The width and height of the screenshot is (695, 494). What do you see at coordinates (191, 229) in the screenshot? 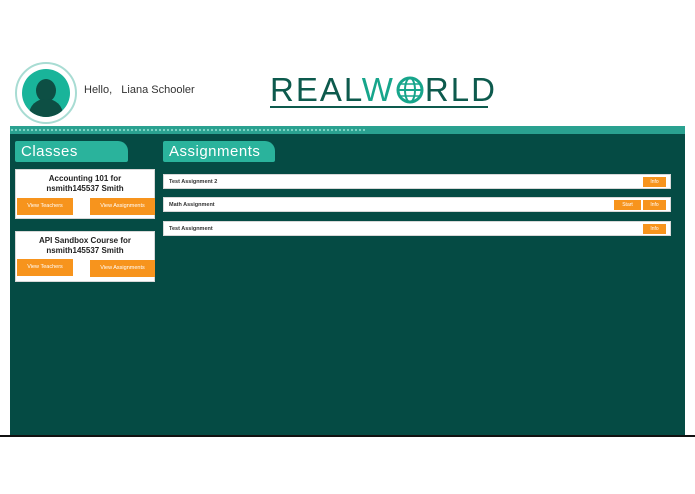
I see `assignment-name: Test Assignment` at bounding box center [191, 229].